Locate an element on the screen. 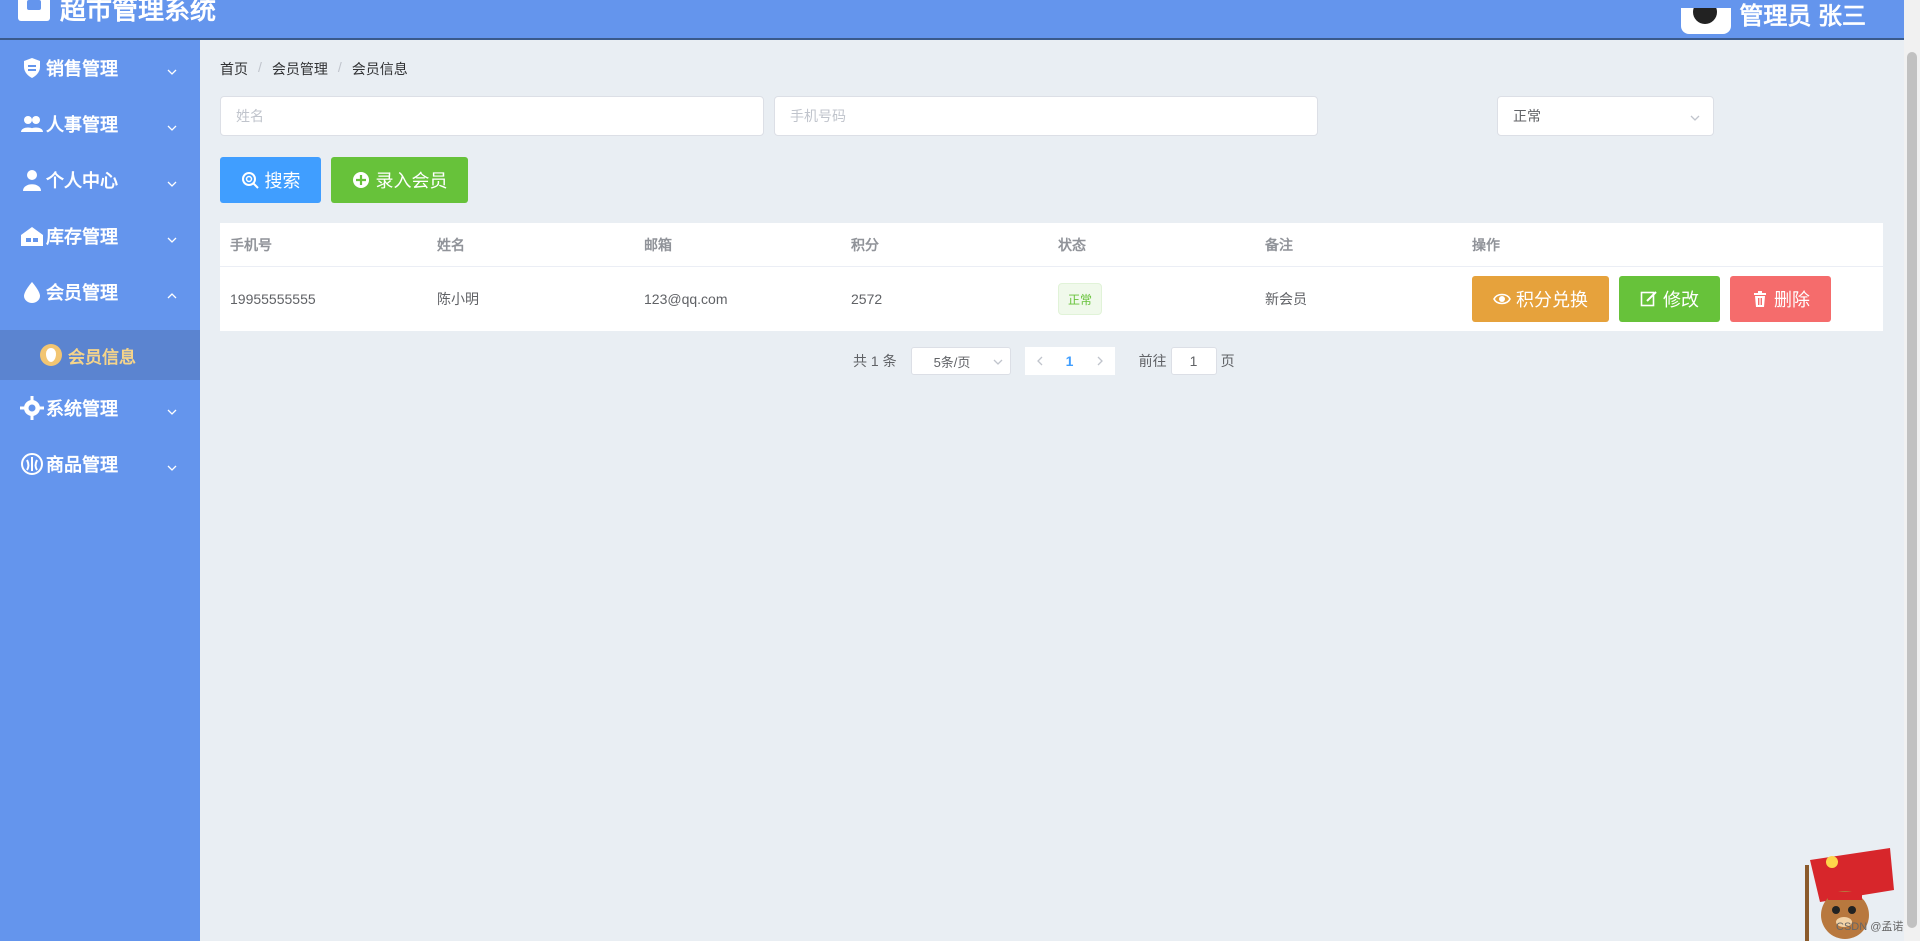 The image size is (1920, 941). sidebar-subitem-member-info: 会员信息 is located at coordinates (100, 355).